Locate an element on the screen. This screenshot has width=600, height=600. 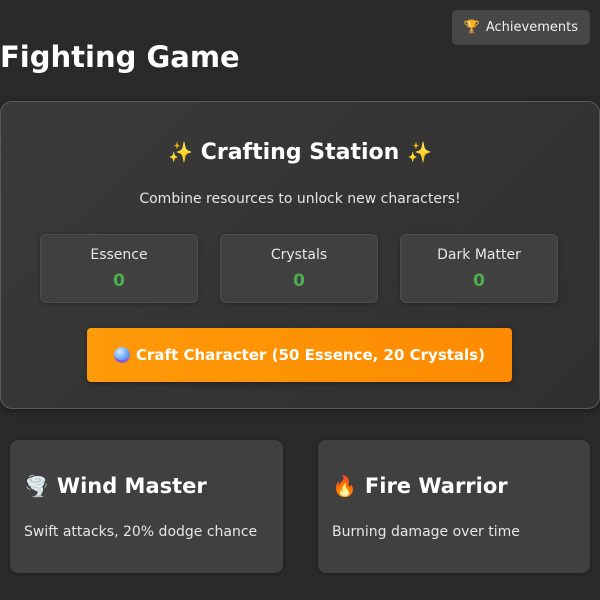
character-name: 🔥 Fire Warrior is located at coordinates (420, 486).